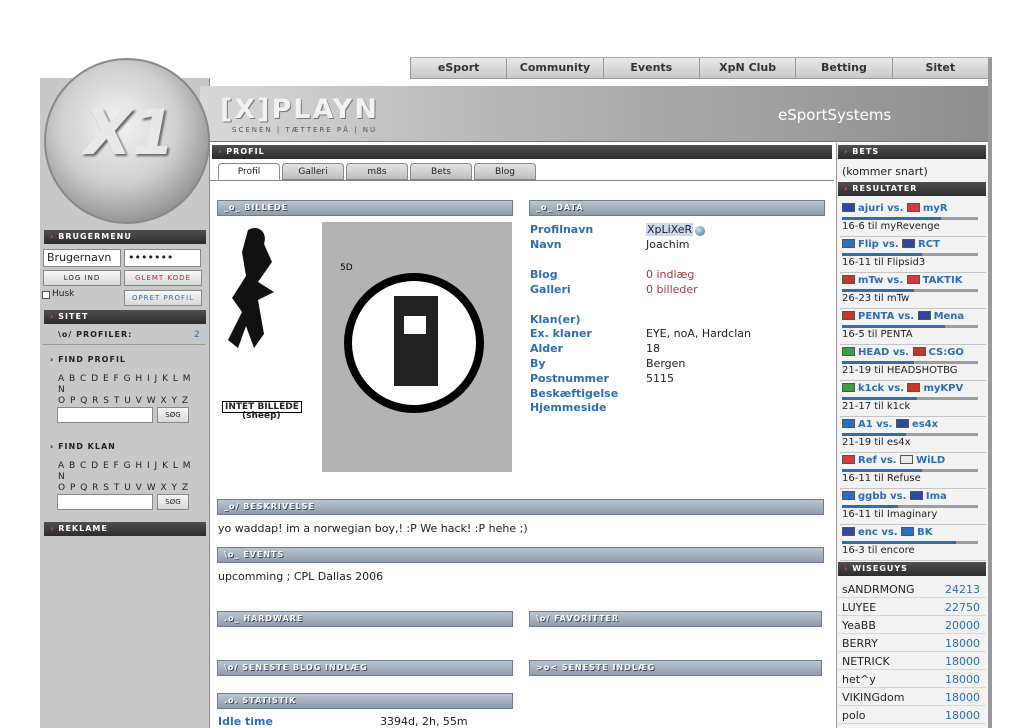 The height and width of the screenshot is (728, 1022). What do you see at coordinates (913, 219) in the screenshot?
I see `match-row: ajuri vs. myR 16-6 til myRevenge` at bounding box center [913, 219].